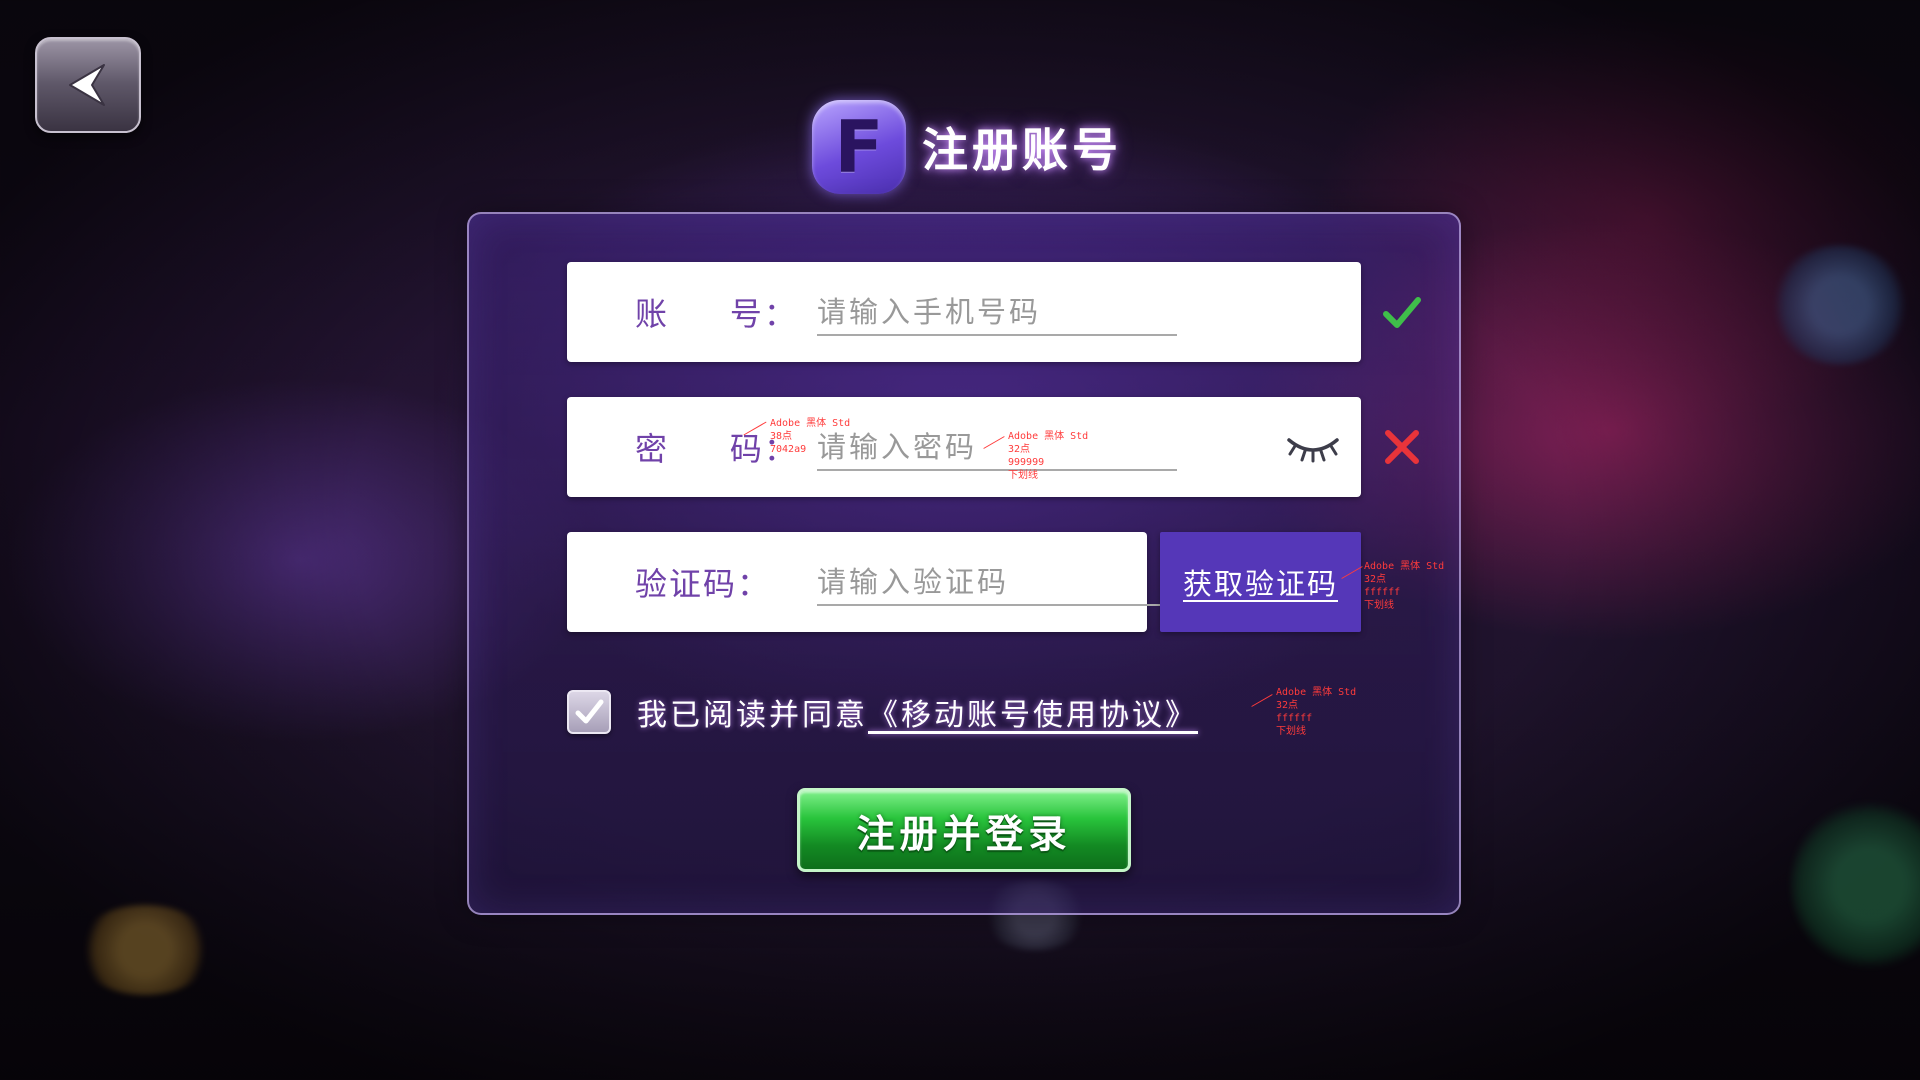 This screenshot has width=1920, height=1080. I want to click on label-spec-annotation: Adobe 黑体 Std 38点 7042a9, so click(810, 436).